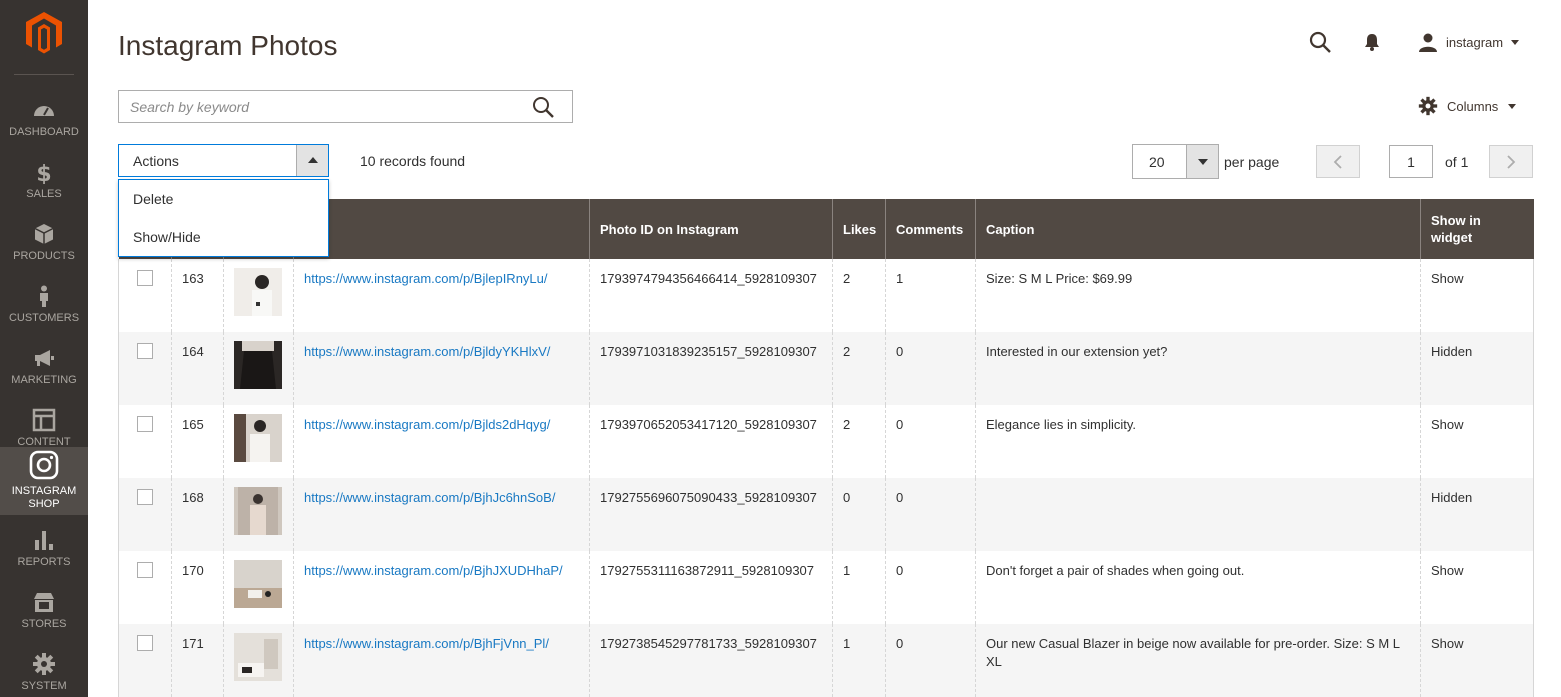 Image resolution: width=1561 pixels, height=697 pixels. I want to click on row-photo-id: 1792755311163872911_5928109307, so click(711, 587).